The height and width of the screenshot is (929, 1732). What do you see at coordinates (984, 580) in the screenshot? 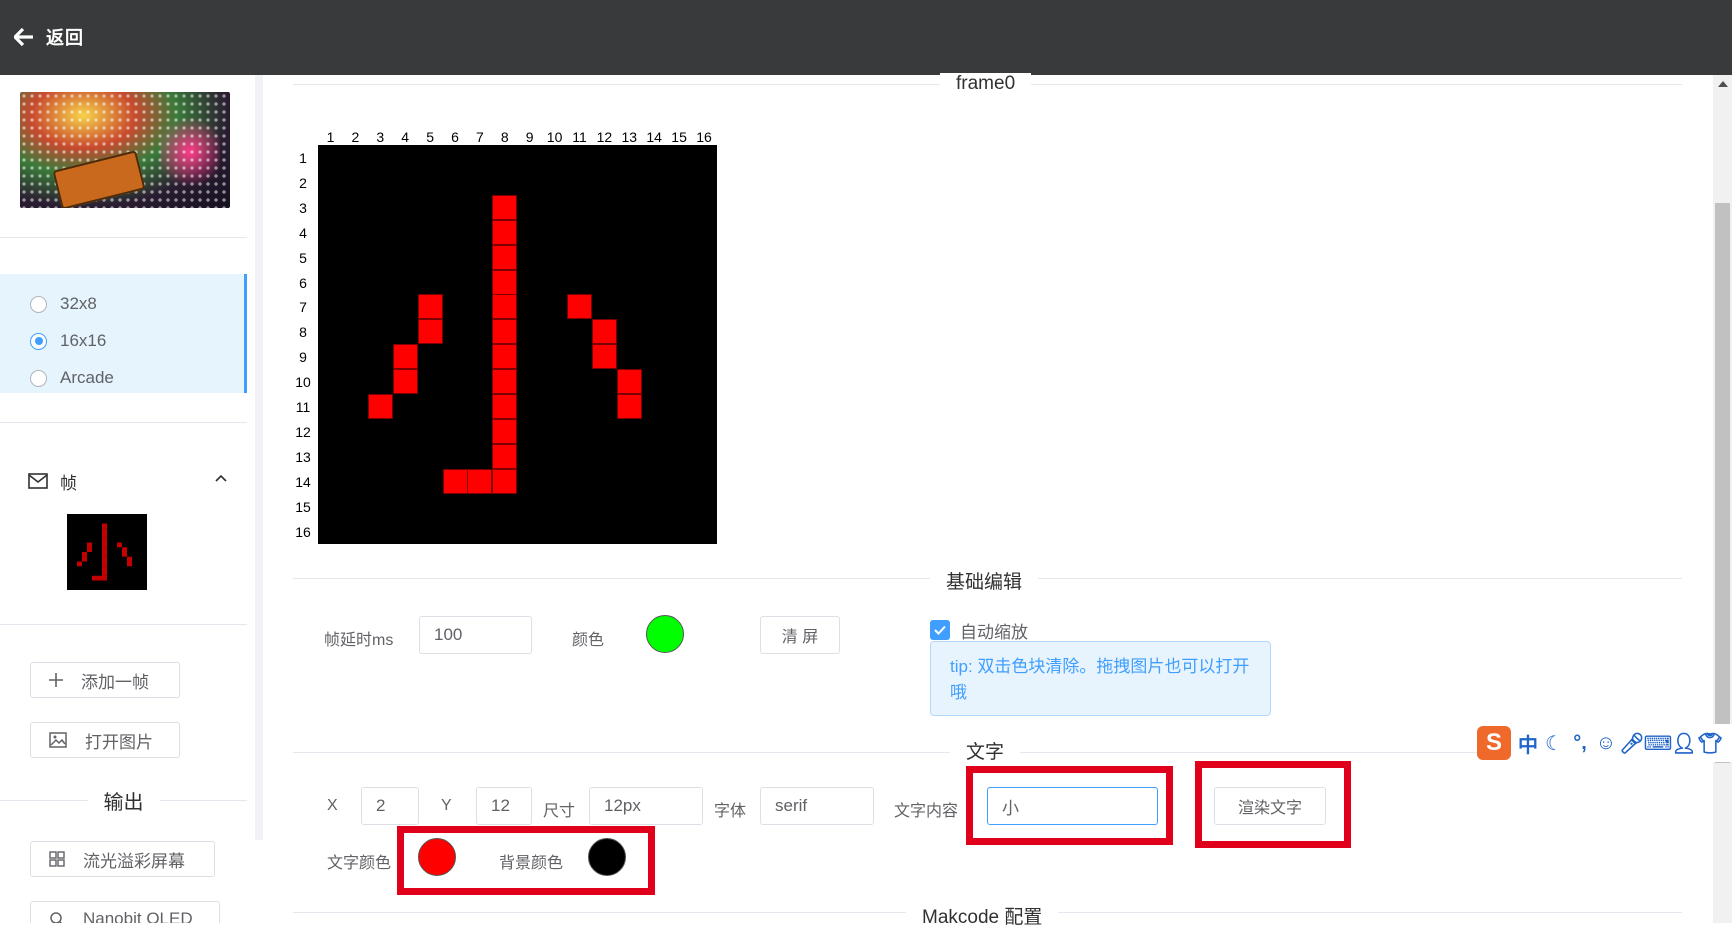
I see `basic-edit-title: 基础编辑` at bounding box center [984, 580].